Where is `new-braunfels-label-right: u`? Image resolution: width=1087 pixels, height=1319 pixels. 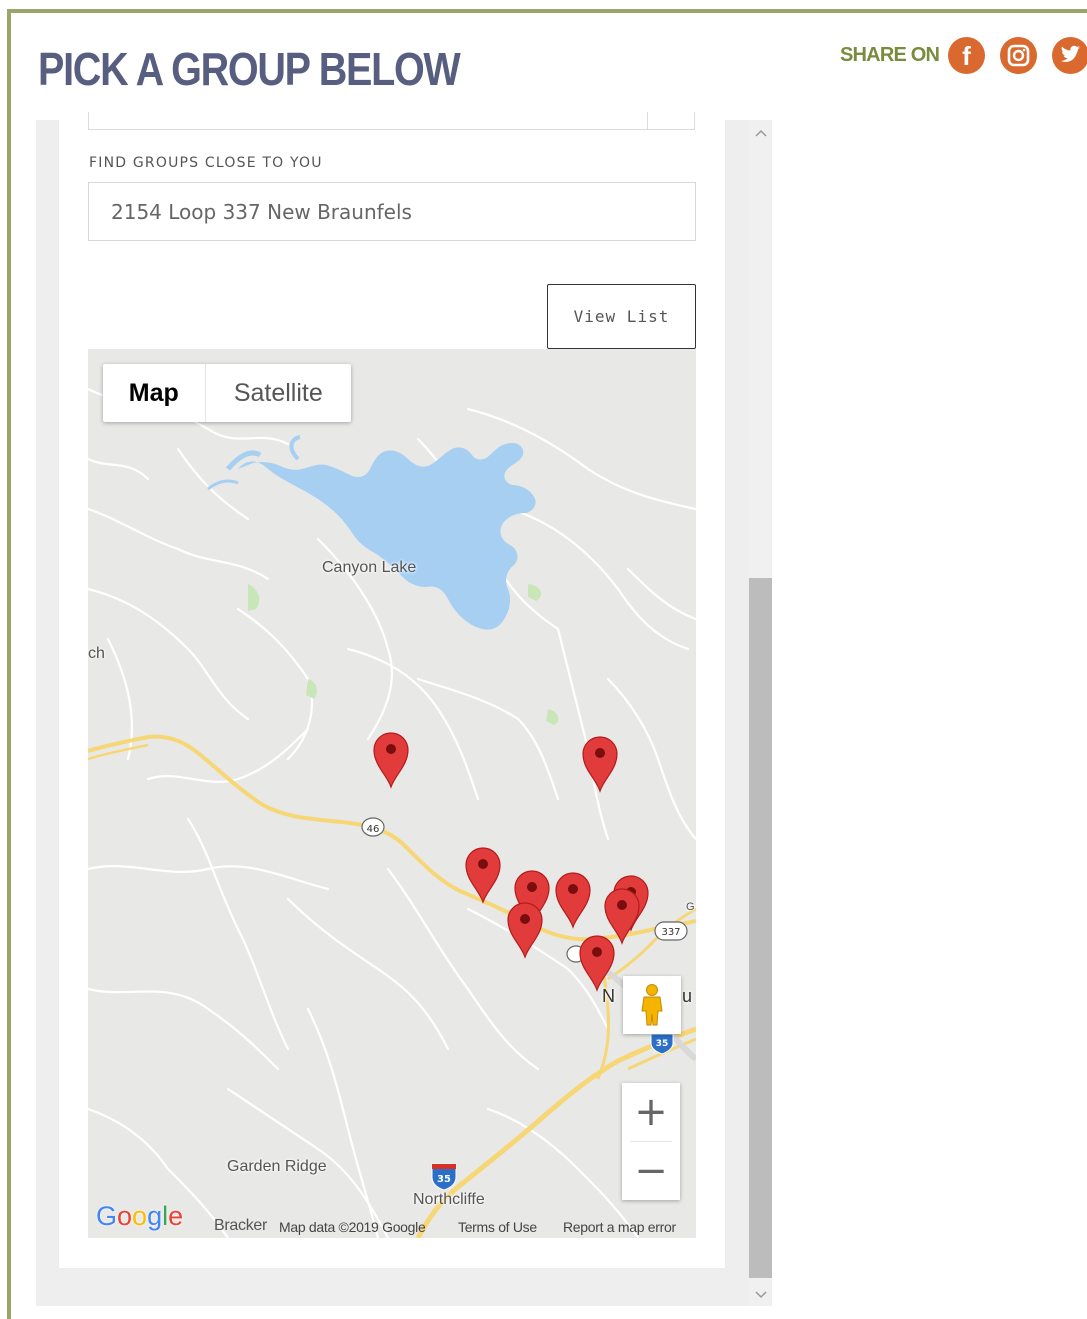 new-braunfels-label-right: u is located at coordinates (687, 996).